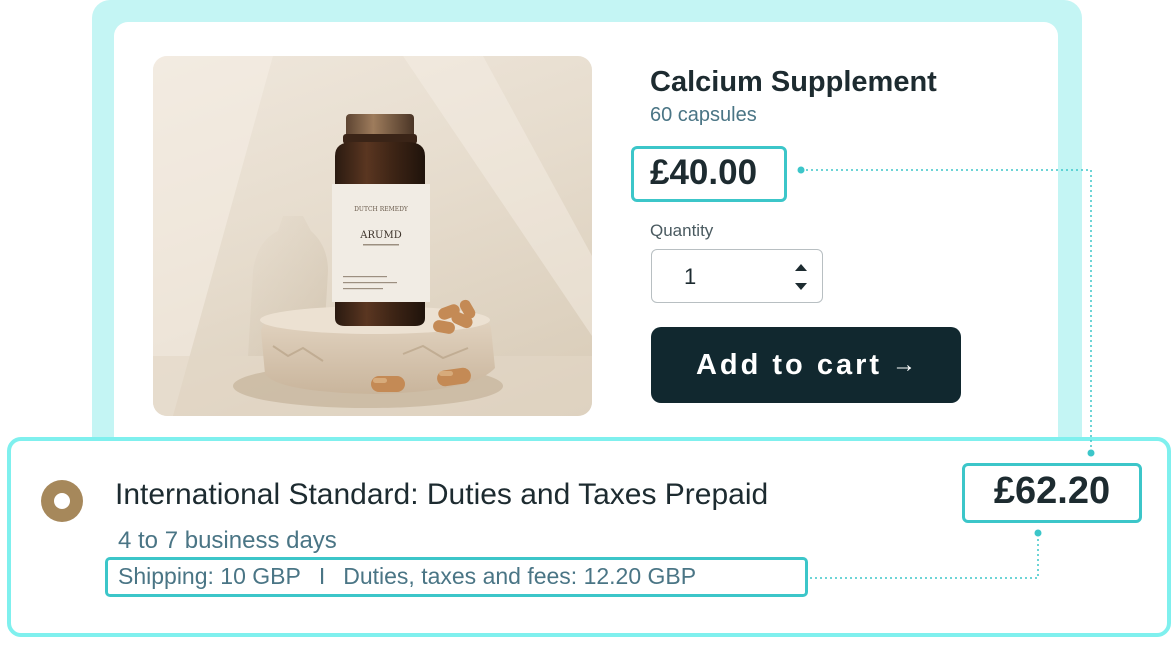 Image resolution: width=1176 pixels, height=647 pixels. What do you see at coordinates (789, 364) in the screenshot?
I see `add-to-cart-label: Add to cart` at bounding box center [789, 364].